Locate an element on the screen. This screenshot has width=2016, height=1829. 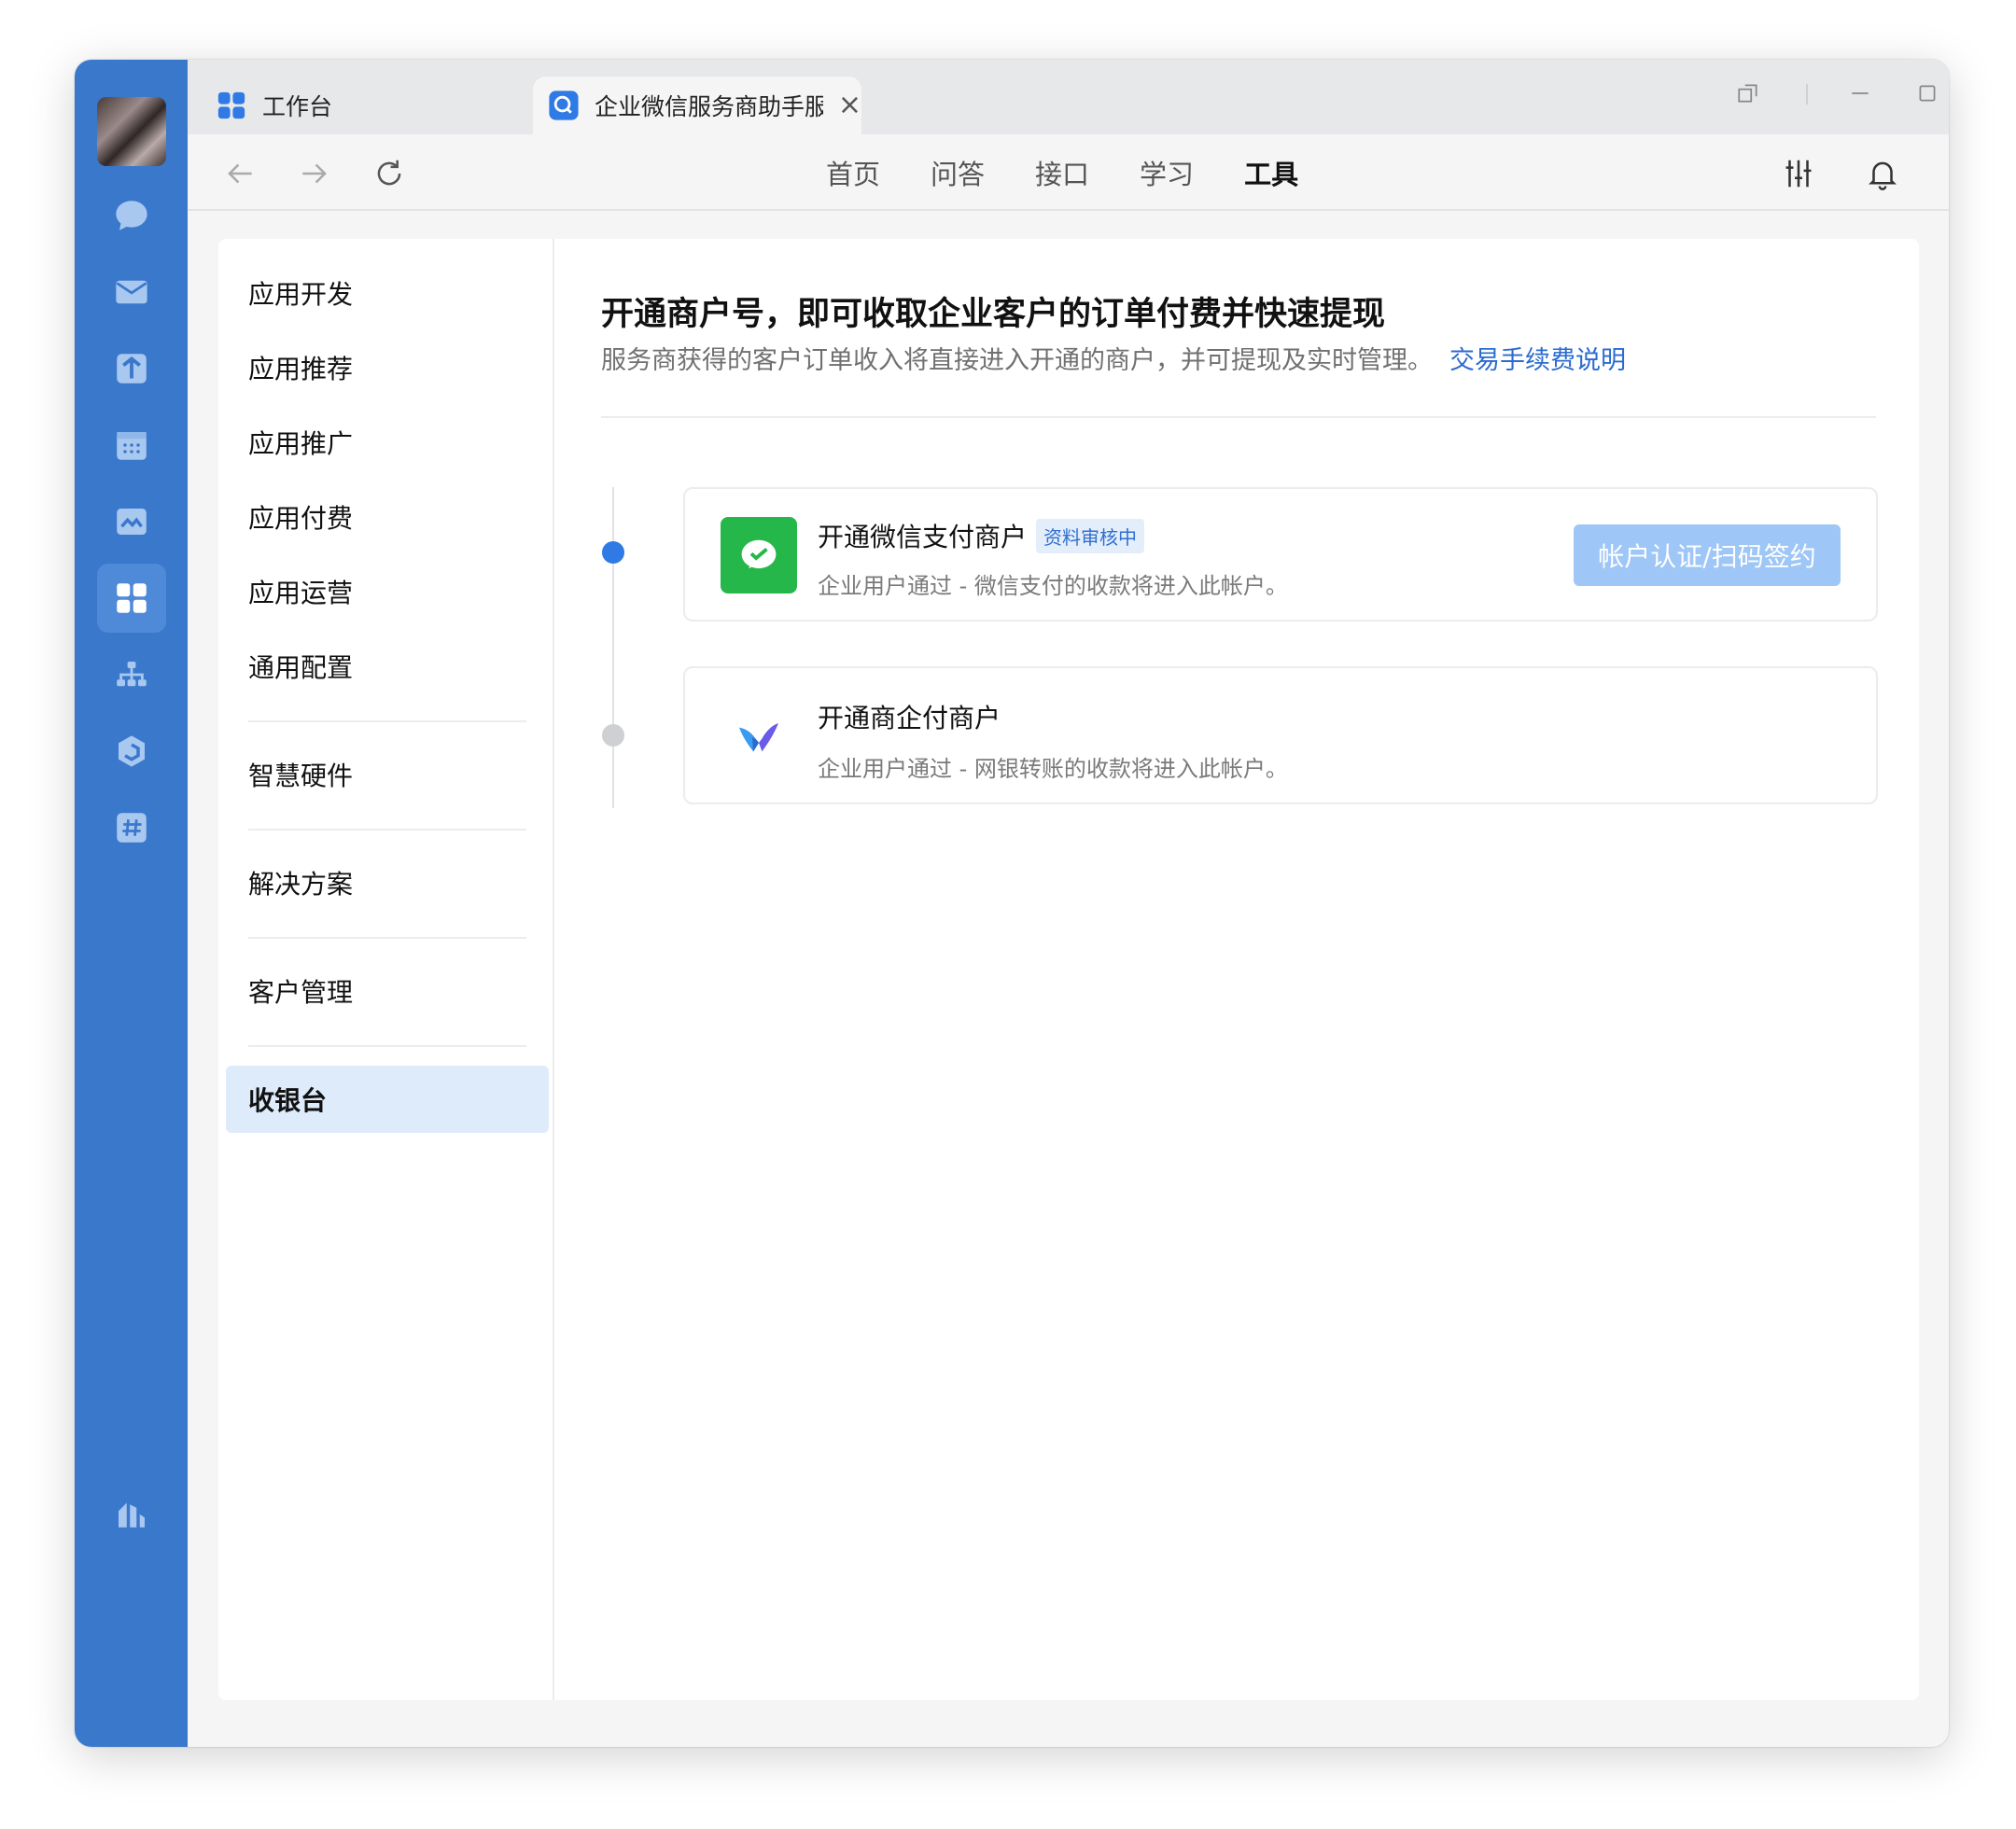
workbench-tab-icon is located at coordinates (231, 105).